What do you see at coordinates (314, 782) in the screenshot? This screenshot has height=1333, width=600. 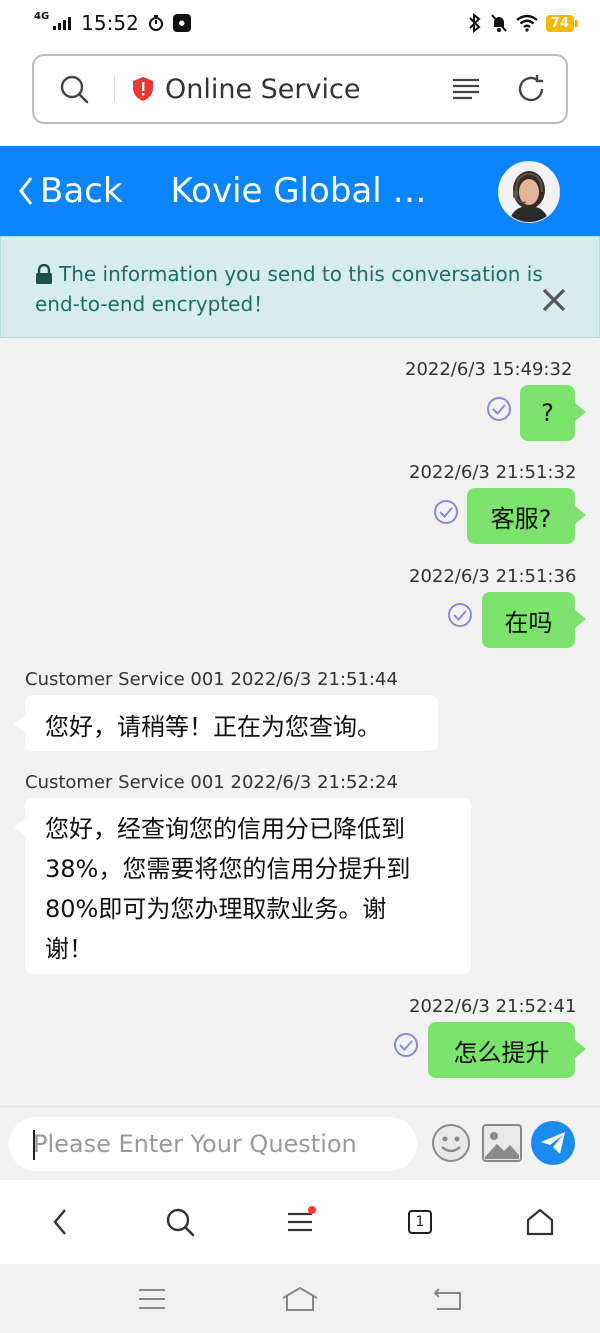 I see `message-timestamp: 2022/6/3 21:52:24` at bounding box center [314, 782].